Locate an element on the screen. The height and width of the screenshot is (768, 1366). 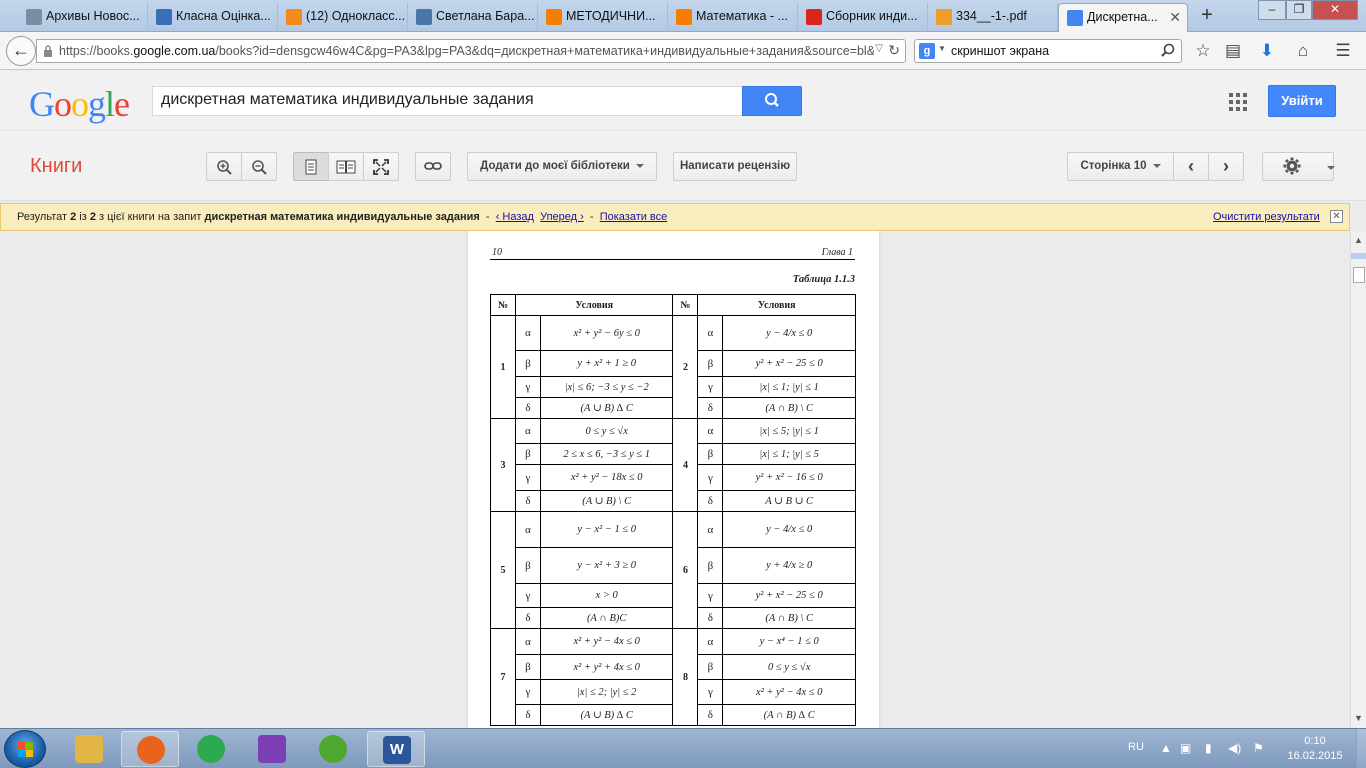
books-title: Книги is located at coordinates (56, 166).